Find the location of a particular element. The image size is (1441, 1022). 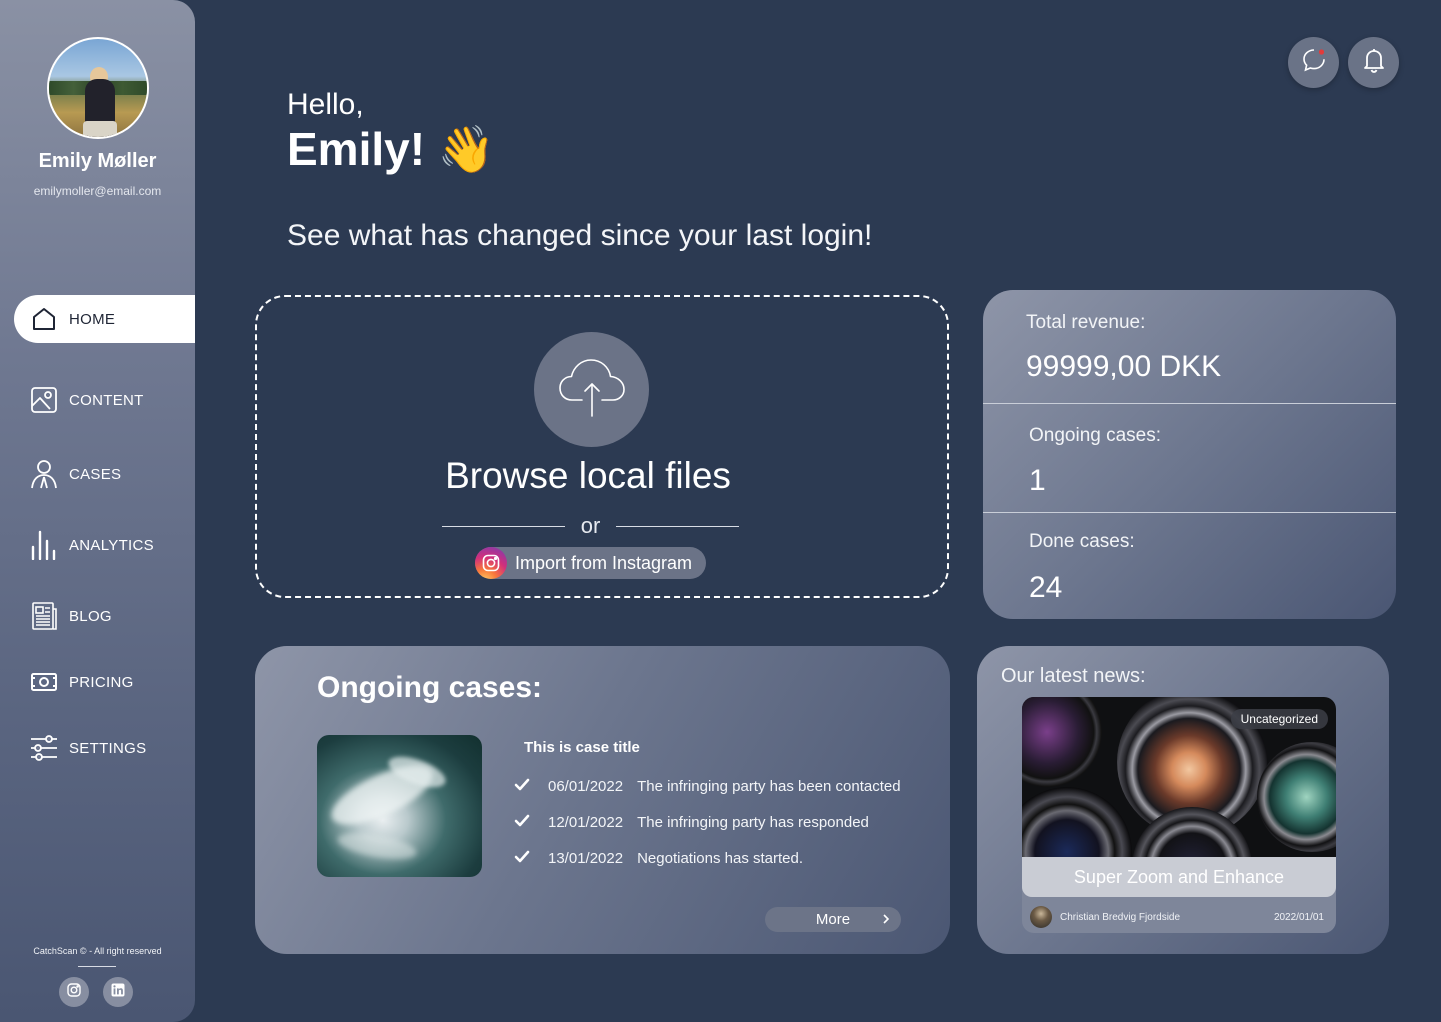

category-badge: Uncategorized is located at coordinates (1279, 719).